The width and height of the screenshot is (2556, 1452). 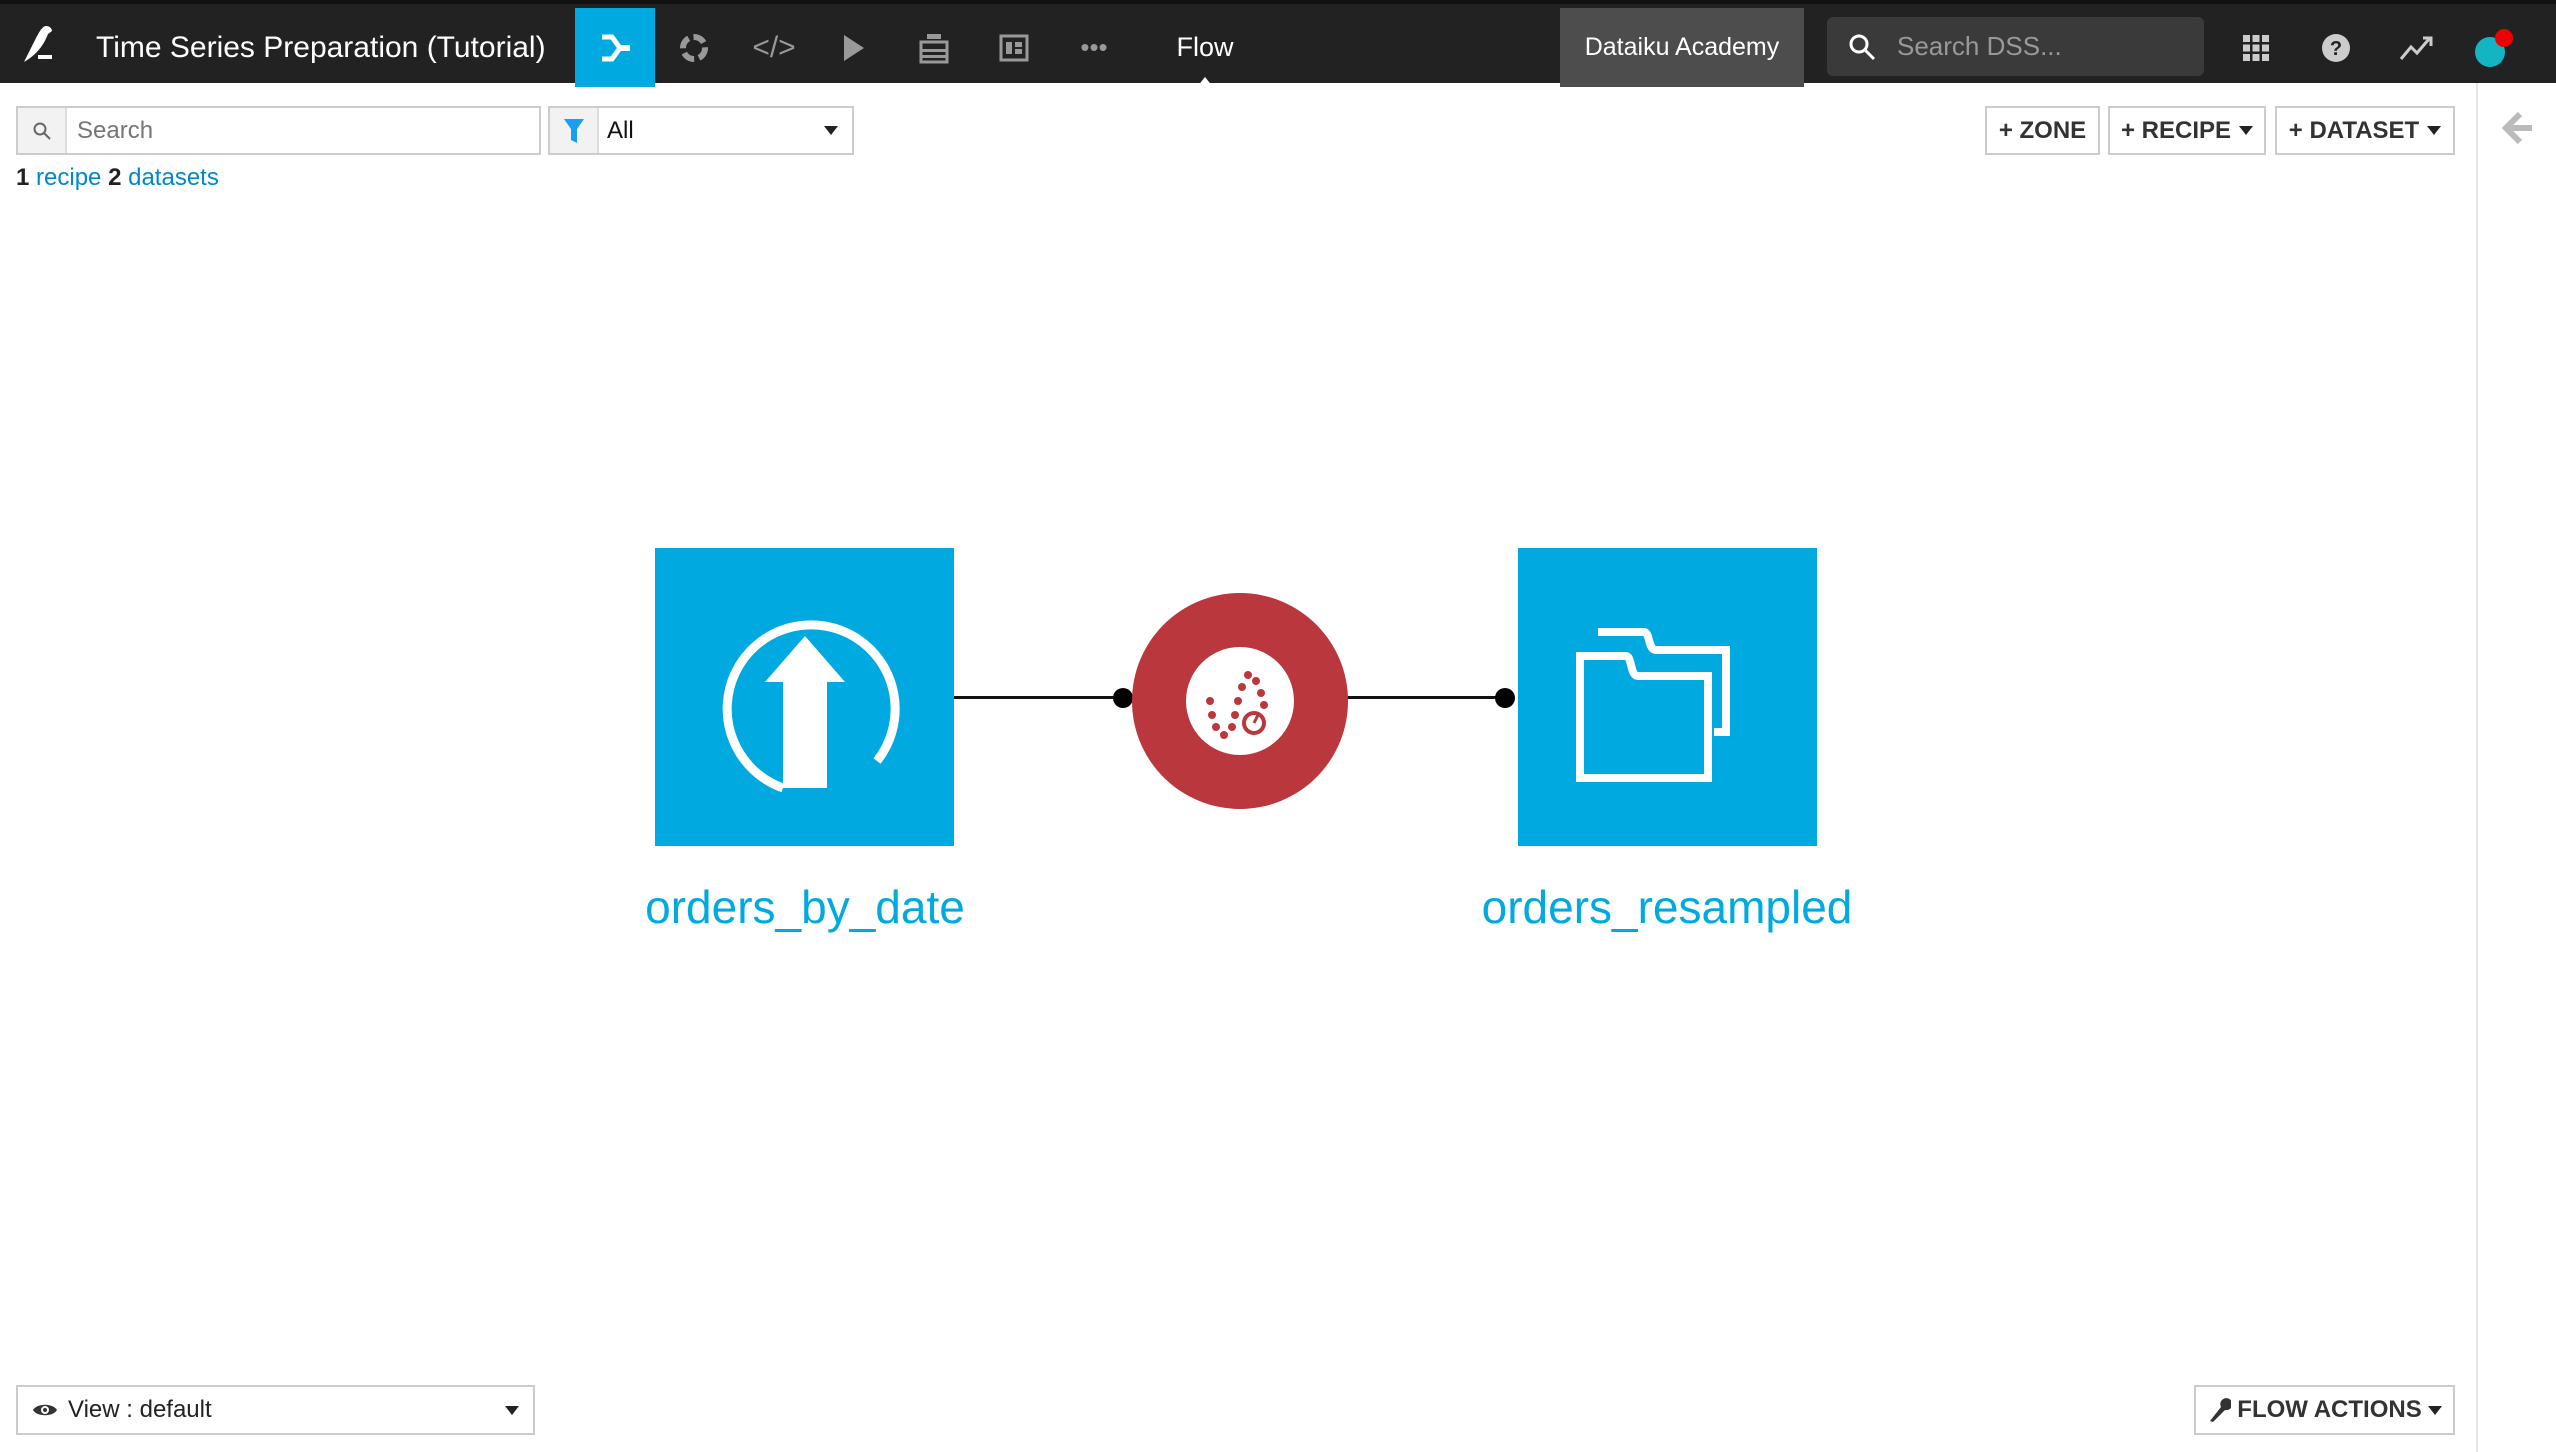 I want to click on filter-value: All, so click(x=620, y=130).